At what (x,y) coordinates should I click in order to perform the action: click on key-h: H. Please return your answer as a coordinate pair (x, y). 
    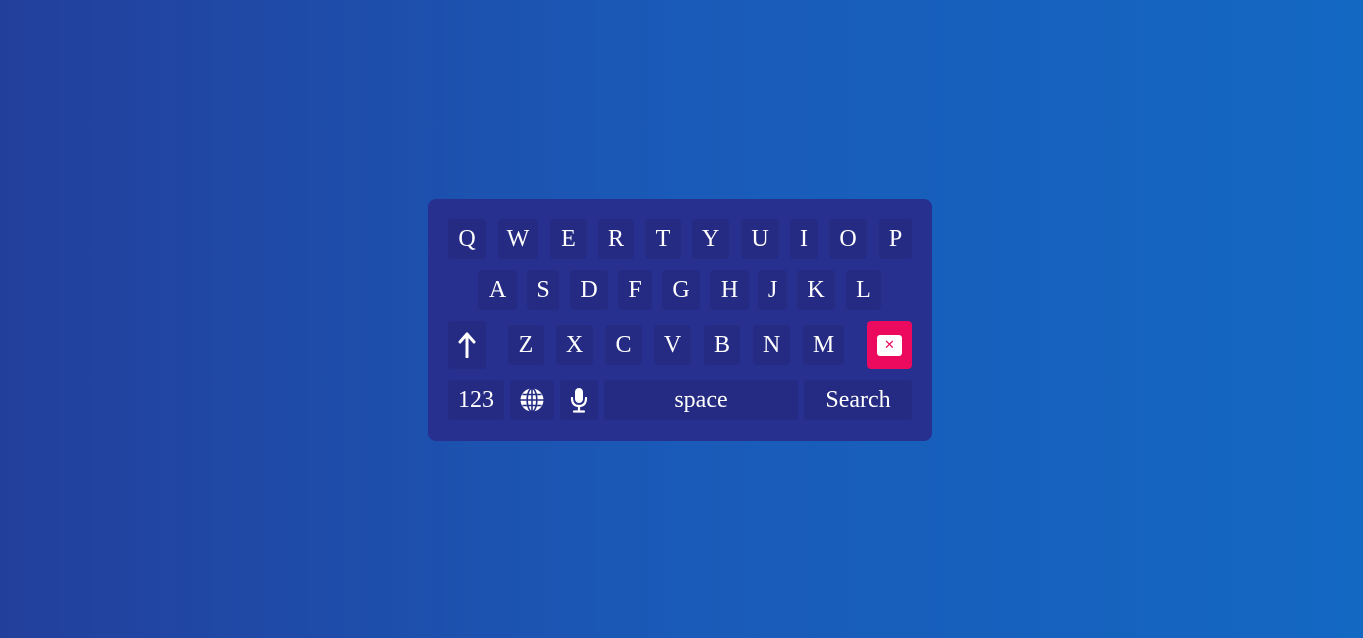
    Looking at the image, I should click on (729, 290).